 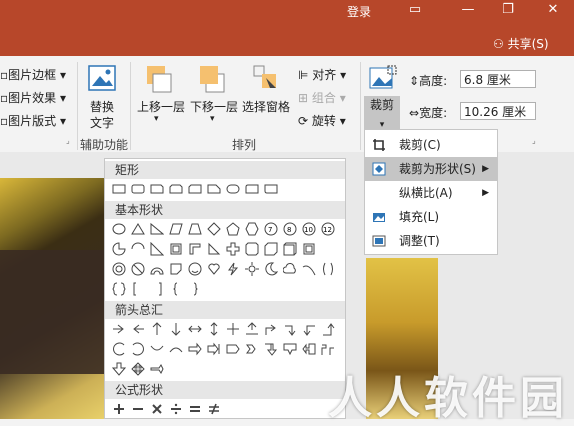 I want to click on selection-pane-button: 选择窗格, so click(x=266, y=106).